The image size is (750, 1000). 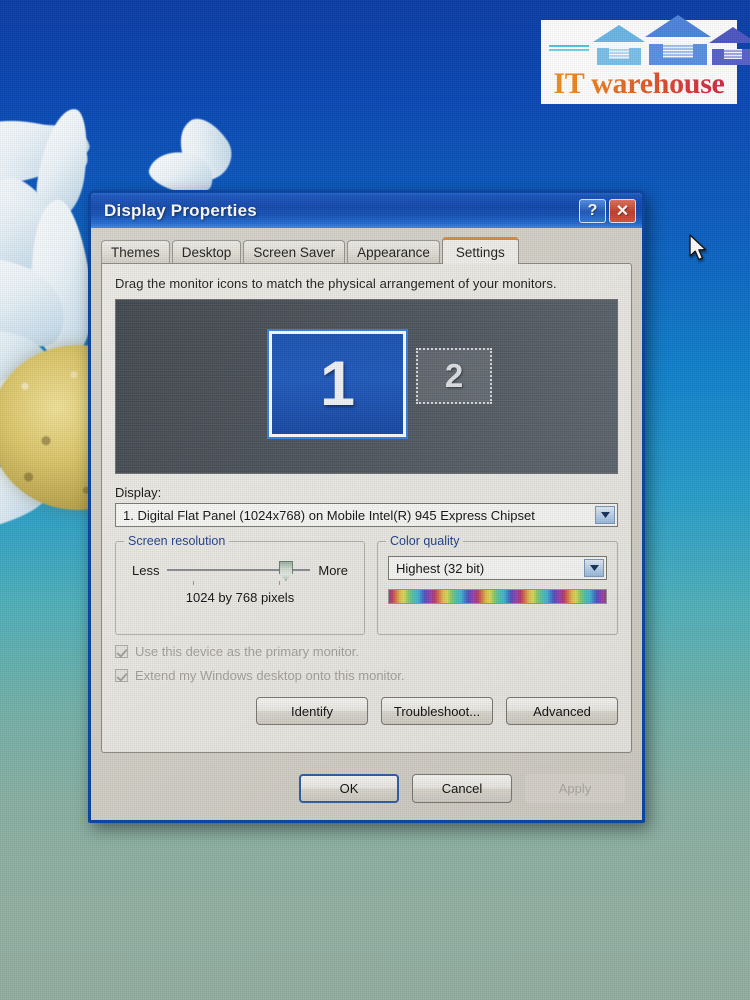 What do you see at coordinates (698, 247) in the screenshot?
I see `arrow-cursor` at bounding box center [698, 247].